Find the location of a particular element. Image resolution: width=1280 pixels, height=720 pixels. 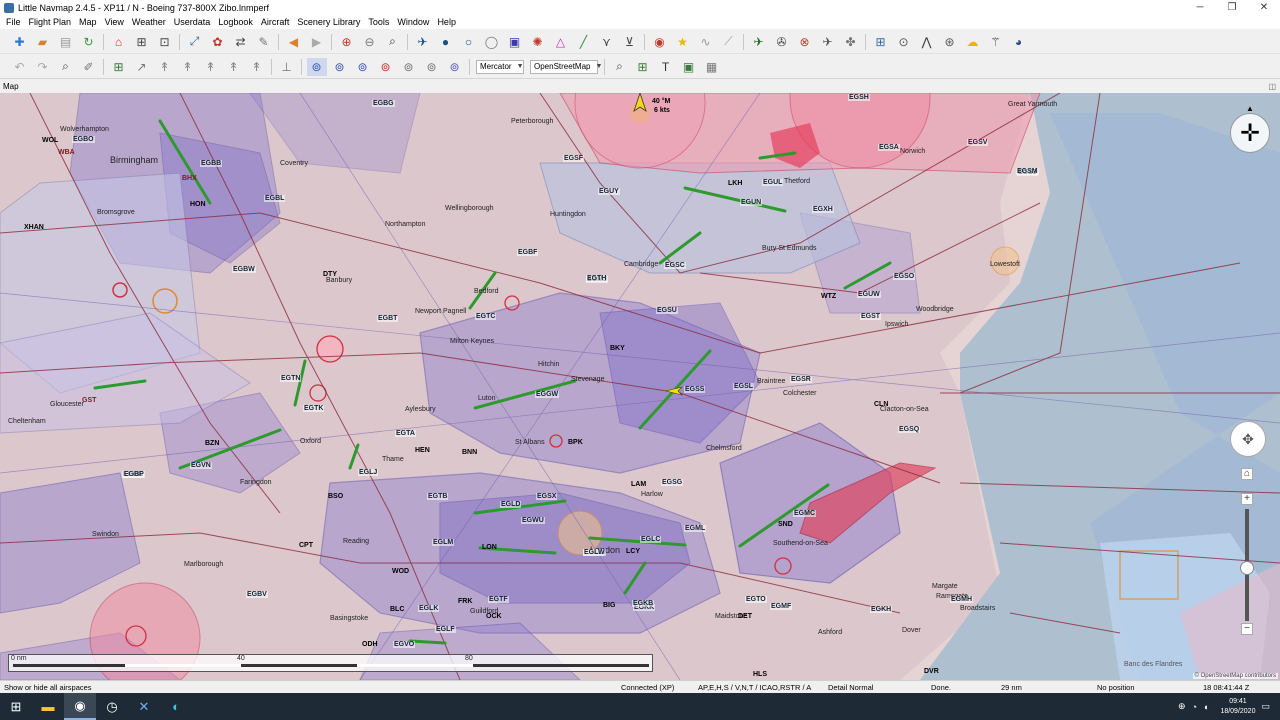

ils-icon: ▣ is located at coordinates (515, 42).